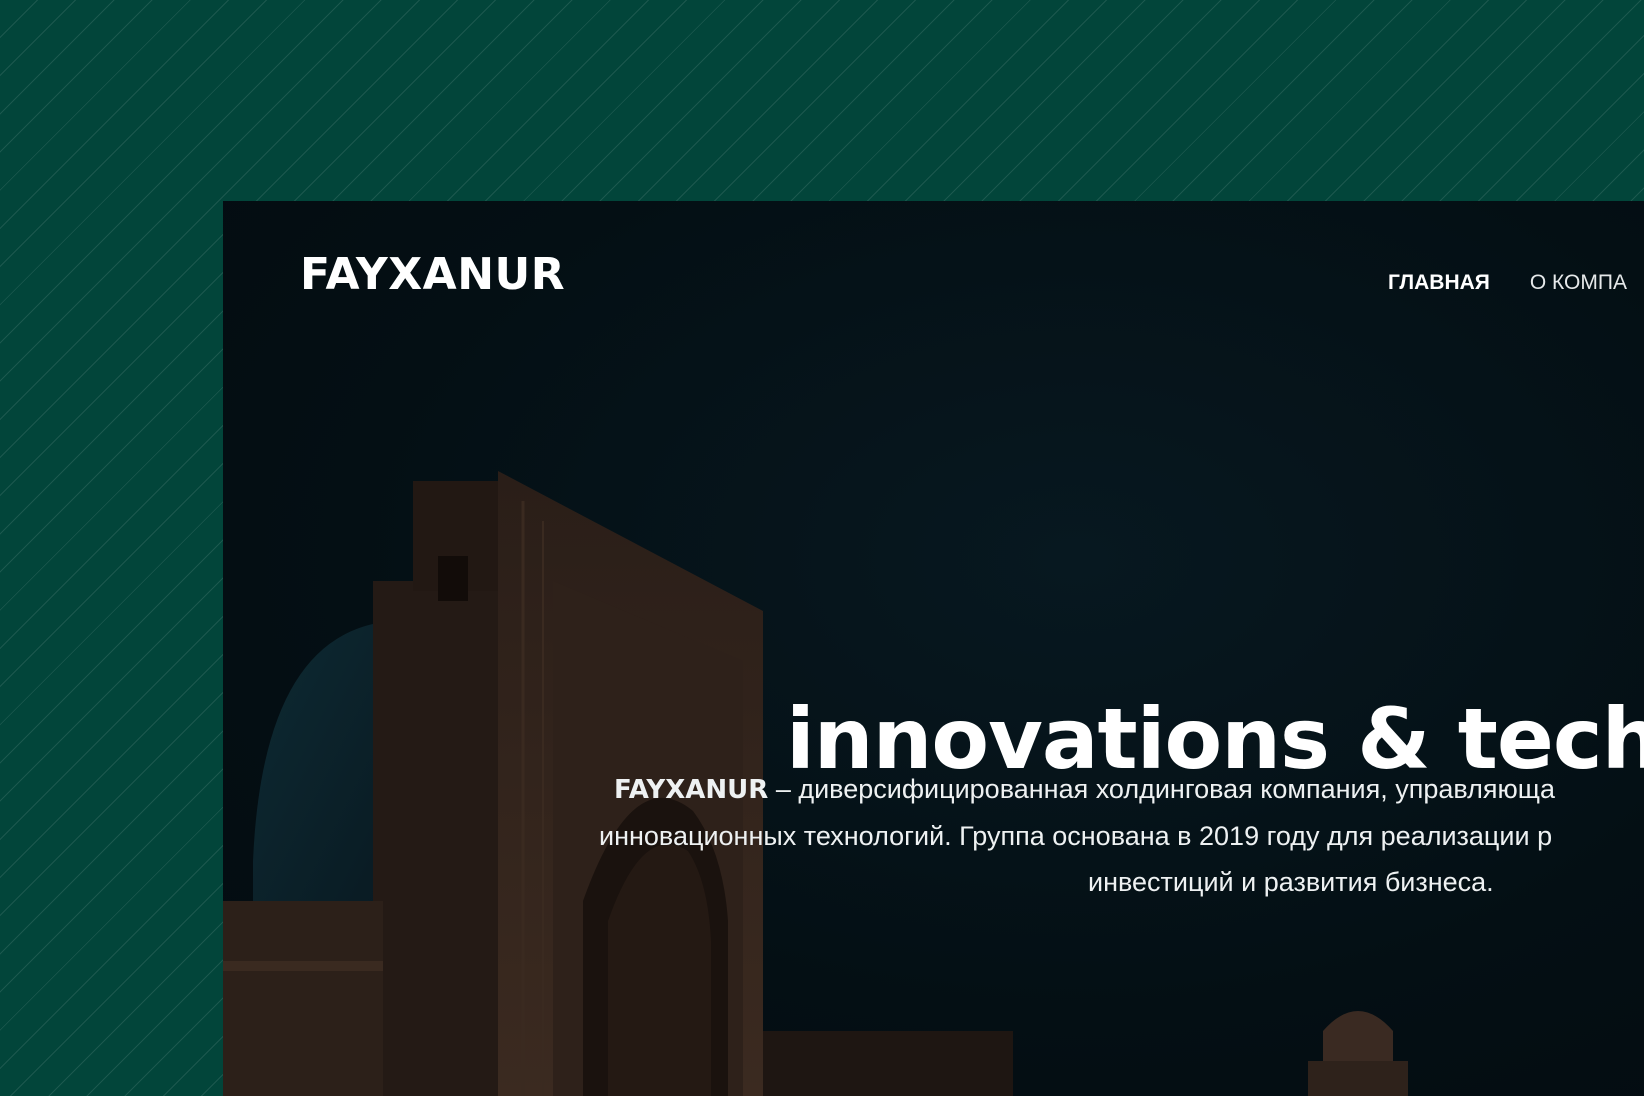 This screenshot has width=1644, height=1096. Describe the element at coordinates (691, 790) in the screenshot. I see `hero-brand-word: FAYXANUR` at that location.